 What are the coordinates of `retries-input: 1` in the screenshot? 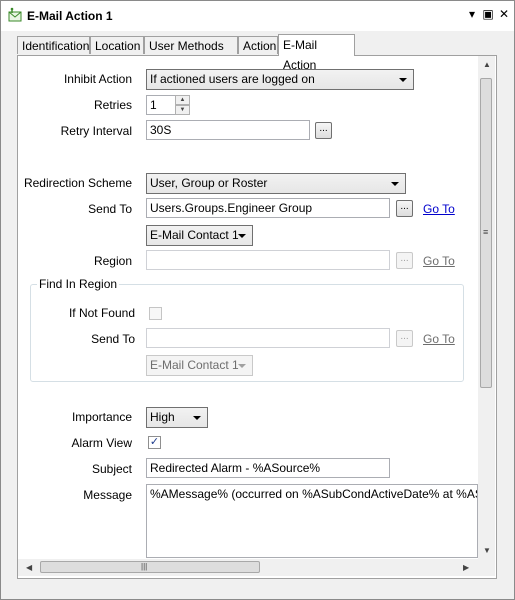 It's located at (161, 105).